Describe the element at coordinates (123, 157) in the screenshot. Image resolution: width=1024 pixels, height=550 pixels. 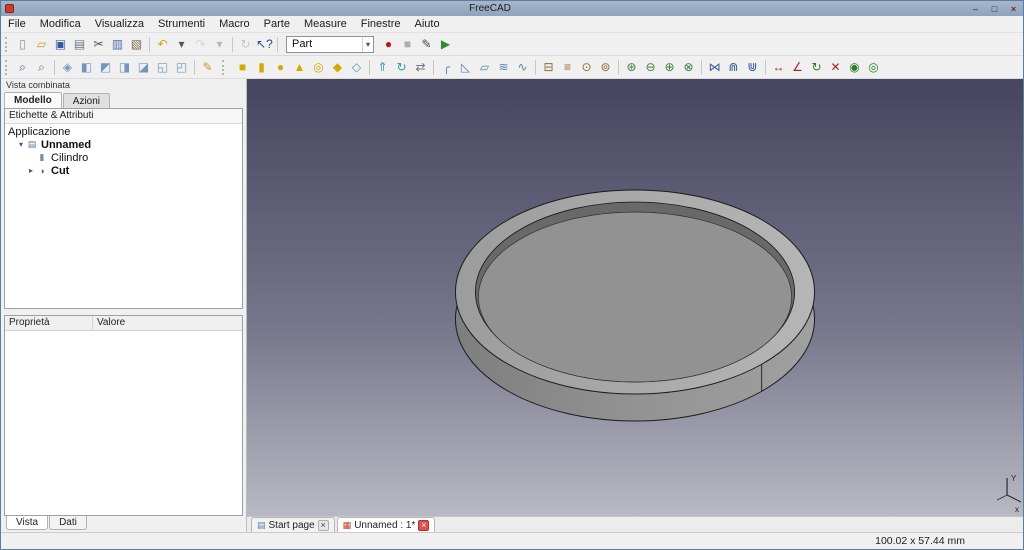
I see `tree-item-cilindro: ▮ Cilindro` at that location.